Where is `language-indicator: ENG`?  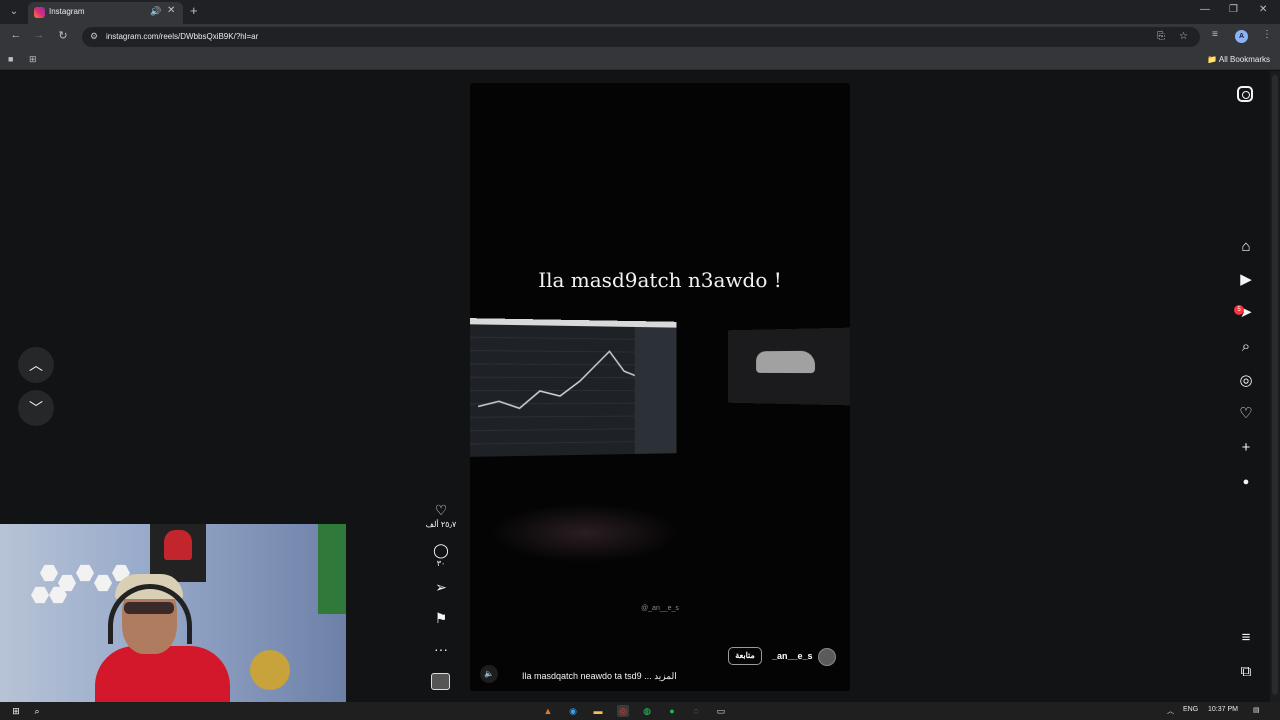
language-indicator: ENG is located at coordinates (1190, 709).